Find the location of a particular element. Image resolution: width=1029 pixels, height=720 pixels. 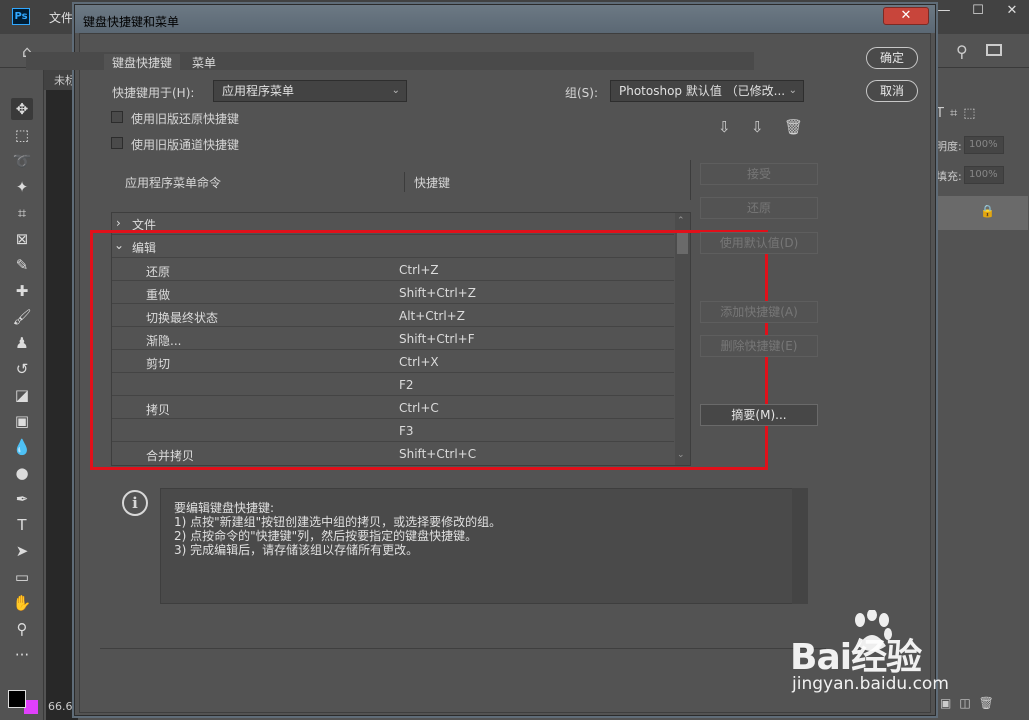

hand-tool-icon: ✋ is located at coordinates (22, 603).